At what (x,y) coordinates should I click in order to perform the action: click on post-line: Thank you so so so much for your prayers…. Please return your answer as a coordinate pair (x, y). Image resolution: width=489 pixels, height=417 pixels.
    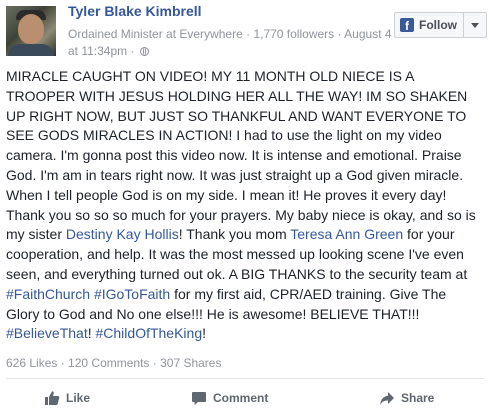
    Looking at the image, I should click on (241, 214).